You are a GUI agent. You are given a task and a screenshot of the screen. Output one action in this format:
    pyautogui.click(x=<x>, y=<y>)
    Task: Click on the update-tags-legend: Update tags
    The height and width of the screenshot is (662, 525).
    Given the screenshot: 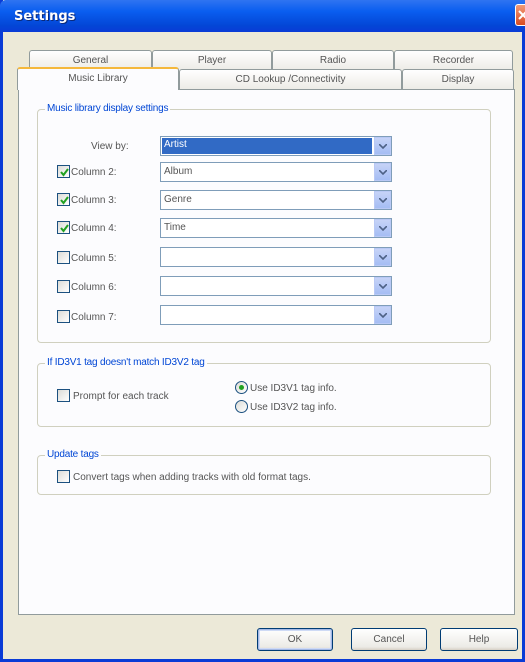 What is the action you would take?
    pyautogui.click(x=73, y=454)
    